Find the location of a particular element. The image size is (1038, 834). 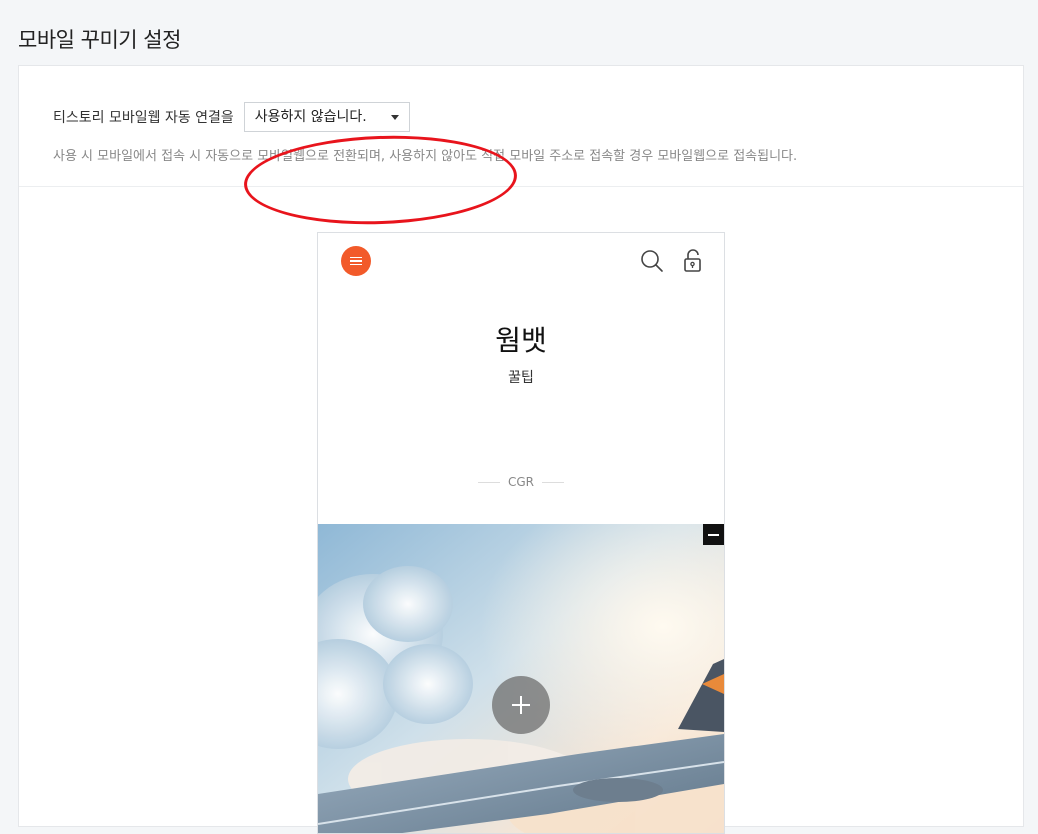

unlock-icon is located at coordinates (692, 260).